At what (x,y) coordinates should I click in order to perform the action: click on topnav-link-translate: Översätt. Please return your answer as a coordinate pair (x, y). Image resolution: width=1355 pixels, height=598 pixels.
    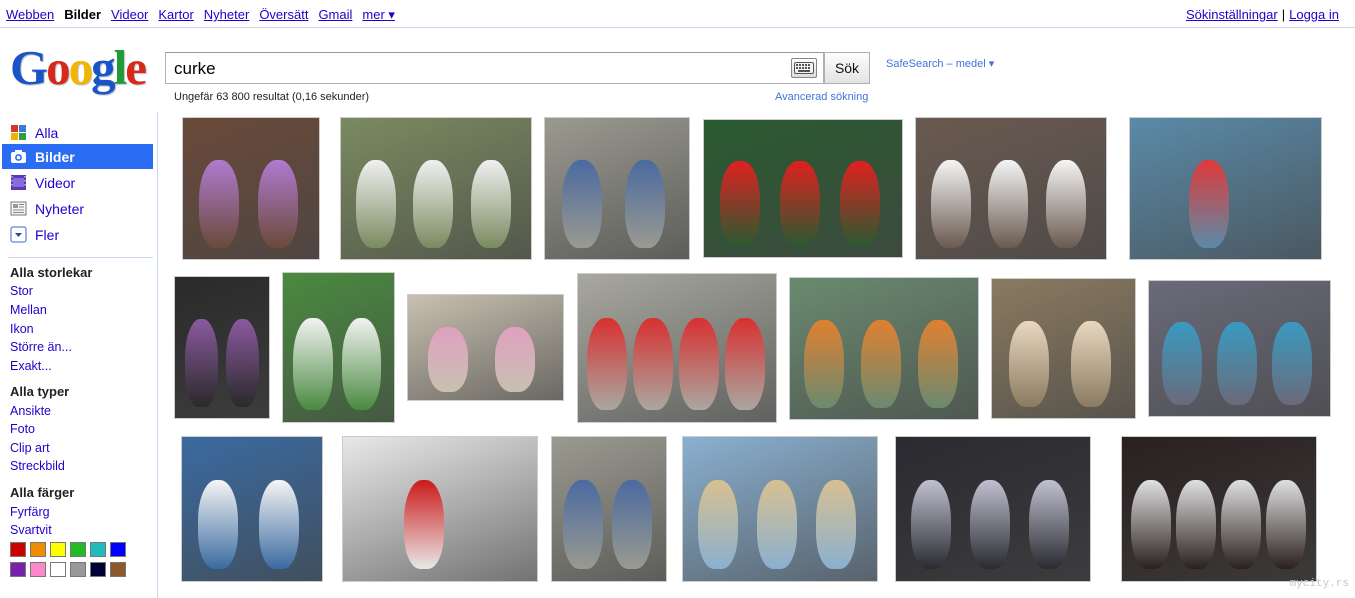
    Looking at the image, I should click on (283, 15).